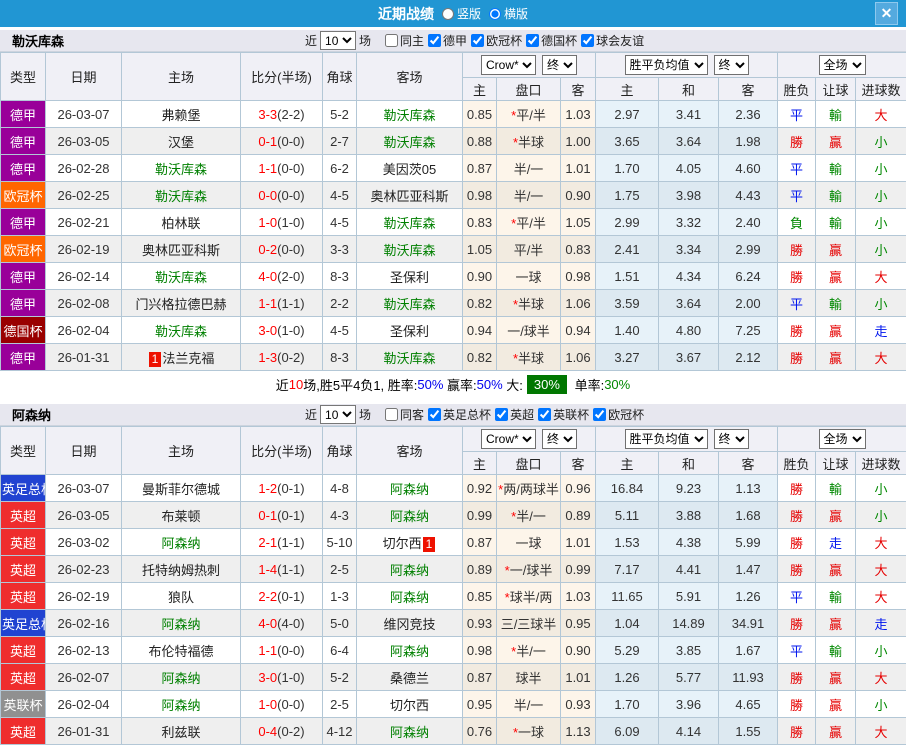 The image size is (906, 749). What do you see at coordinates (797, 651) in the screenshot?
I see `wdl-result-value: 平` at bounding box center [797, 651].